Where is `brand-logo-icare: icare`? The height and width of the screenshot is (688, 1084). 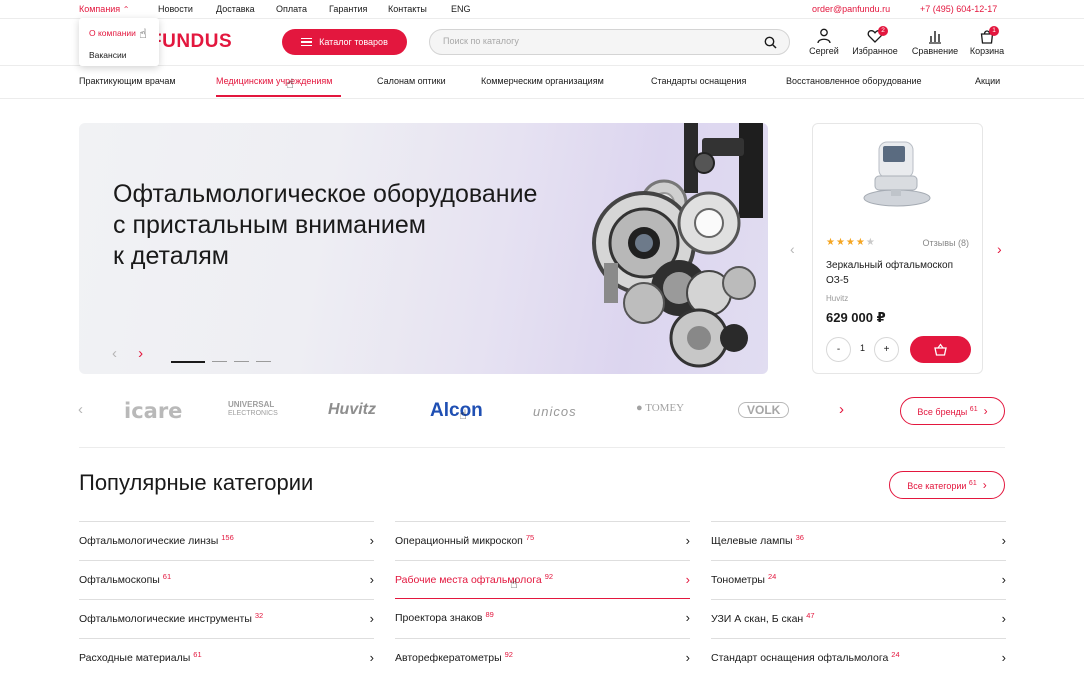
brand-logo-icare: icare is located at coordinates (153, 411).